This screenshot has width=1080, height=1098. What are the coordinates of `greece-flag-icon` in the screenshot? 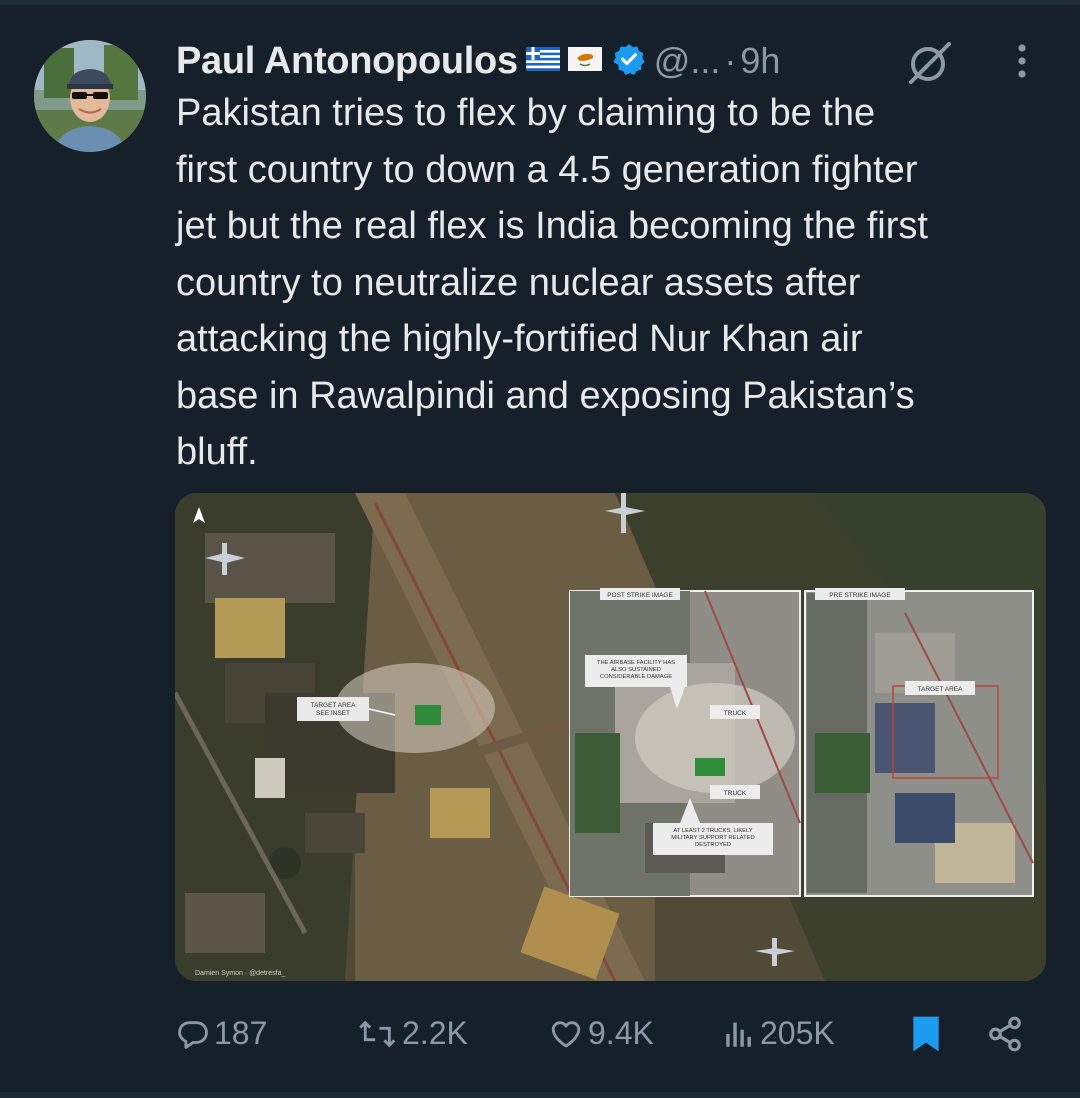 It's located at (542, 61).